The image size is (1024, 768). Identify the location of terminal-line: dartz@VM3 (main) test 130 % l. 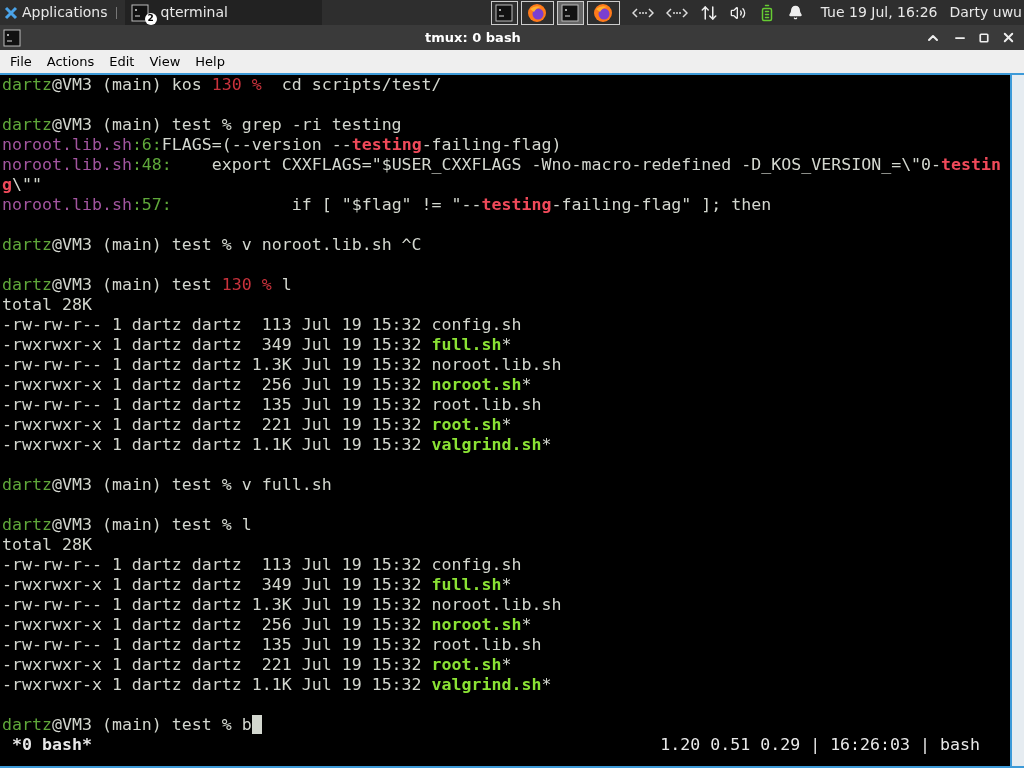
(147, 285).